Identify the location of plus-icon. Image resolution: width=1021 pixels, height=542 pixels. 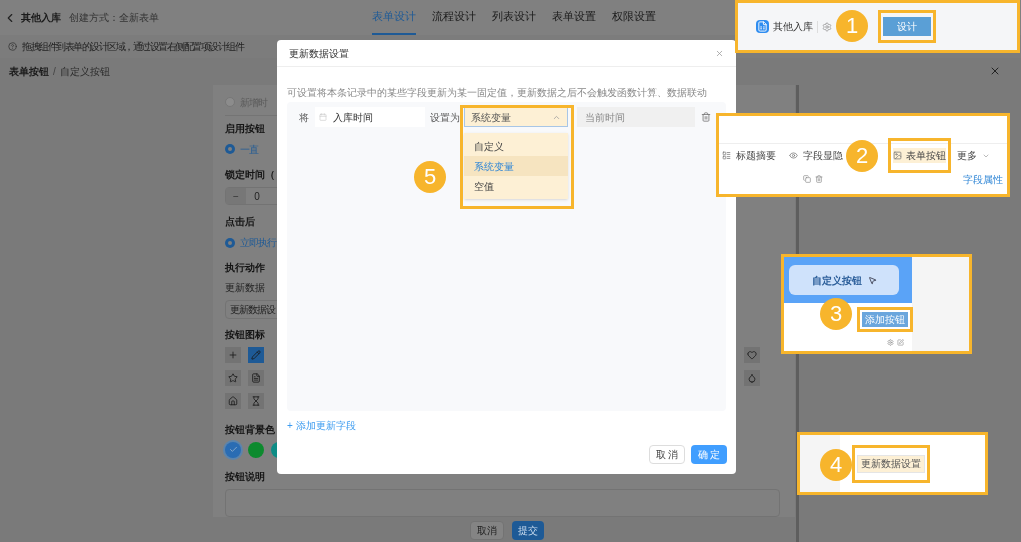
(233, 354).